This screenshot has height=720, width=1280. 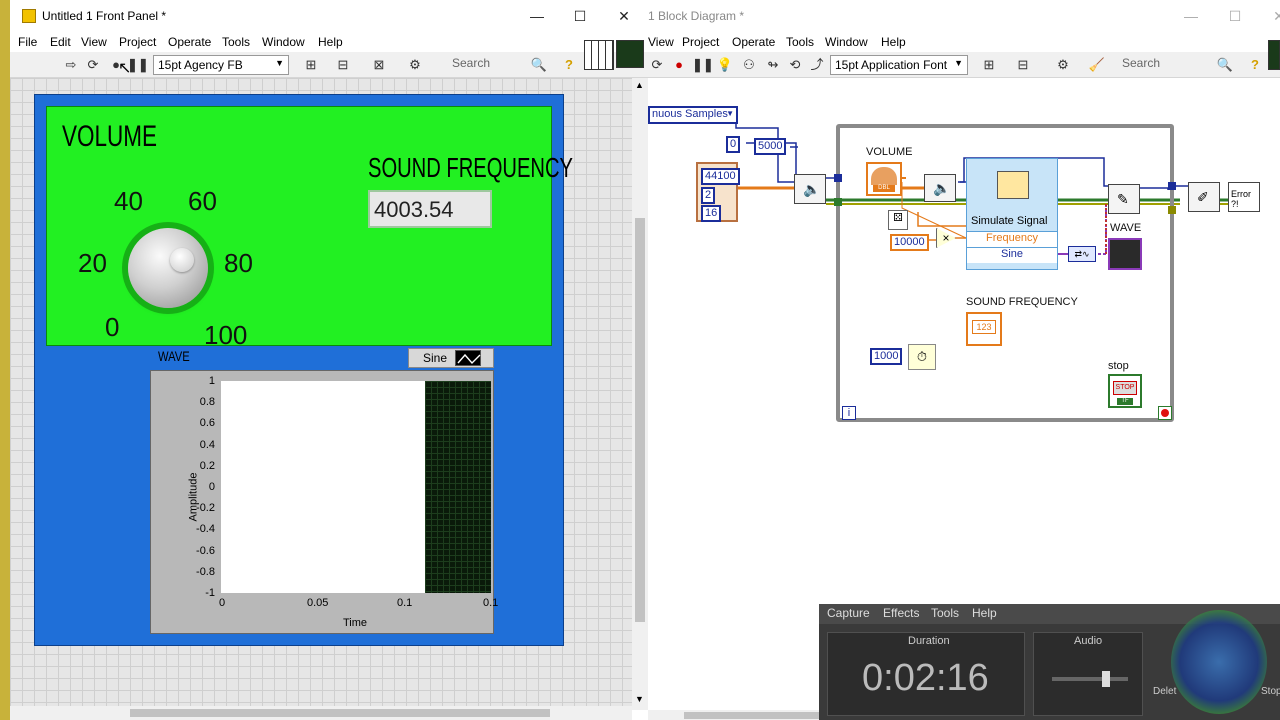 What do you see at coordinates (1270, 691) in the screenshot?
I see `stop-recording-button: Stop` at bounding box center [1270, 691].